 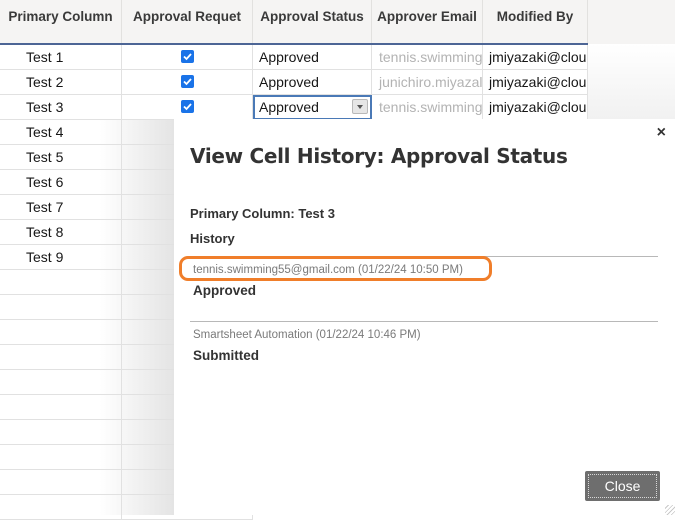 I want to click on close-button: Close, so click(x=622, y=486).